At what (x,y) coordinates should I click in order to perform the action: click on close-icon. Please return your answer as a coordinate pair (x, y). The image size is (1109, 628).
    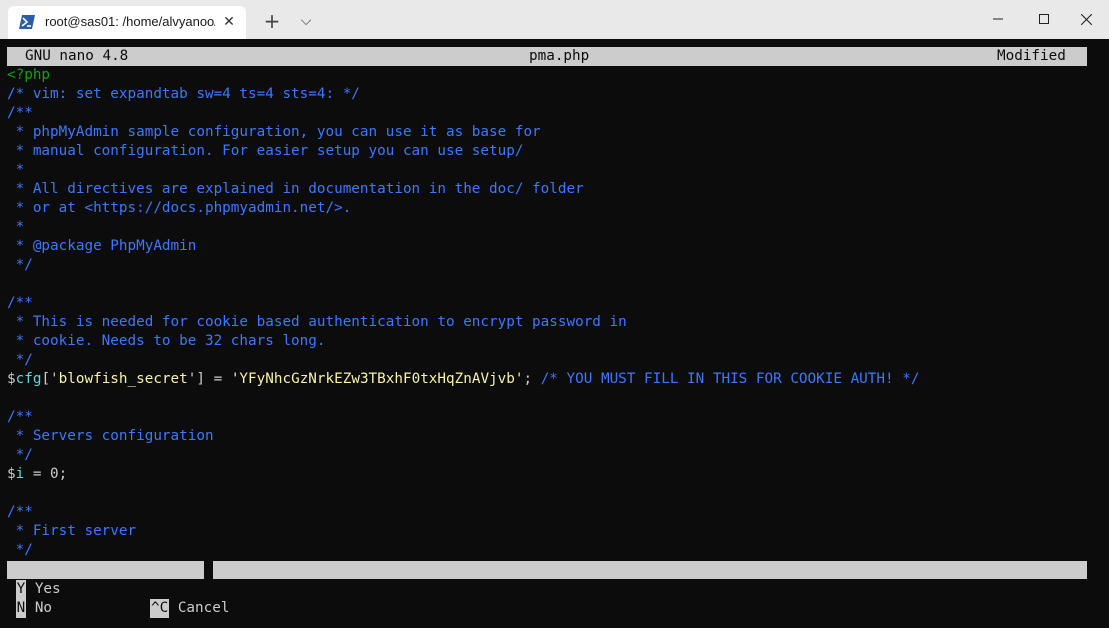
    Looking at the image, I should click on (1086, 19).